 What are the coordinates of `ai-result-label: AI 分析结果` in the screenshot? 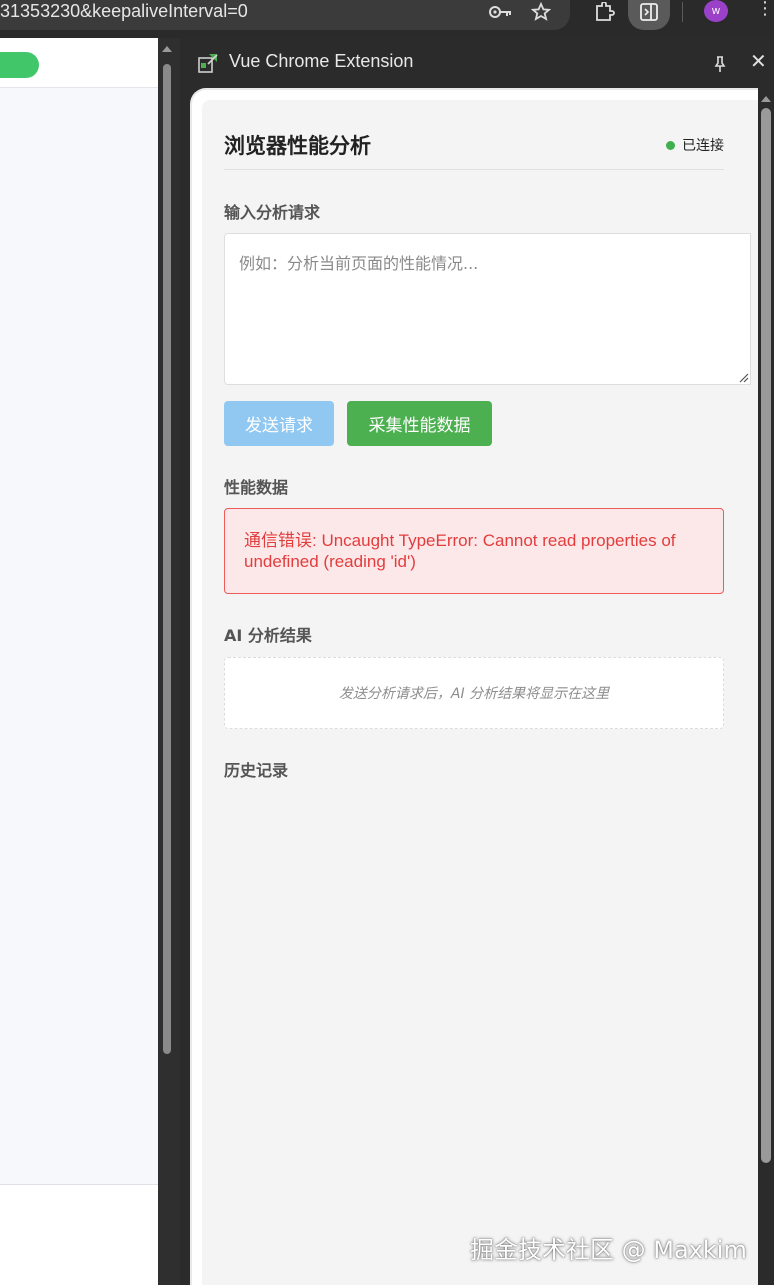 It's located at (268, 635).